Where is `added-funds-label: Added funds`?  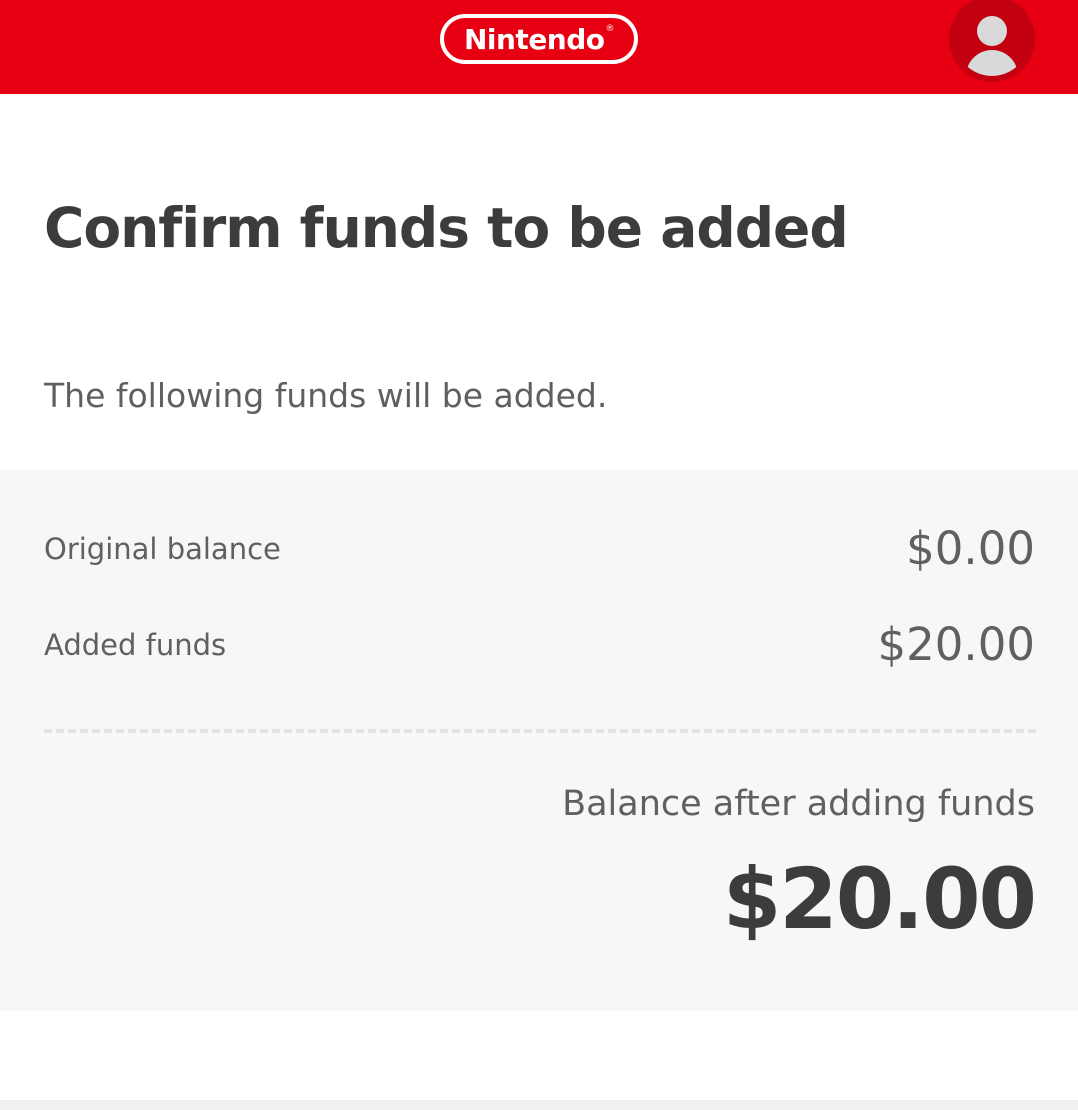
added-funds-label: Added funds is located at coordinates (135, 645).